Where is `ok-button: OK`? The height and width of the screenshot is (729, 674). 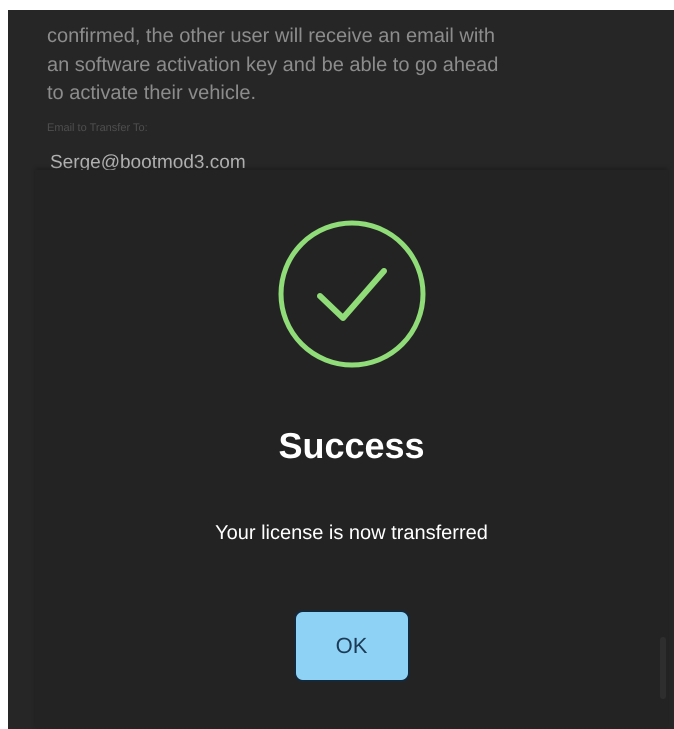
ok-button: OK is located at coordinates (352, 646).